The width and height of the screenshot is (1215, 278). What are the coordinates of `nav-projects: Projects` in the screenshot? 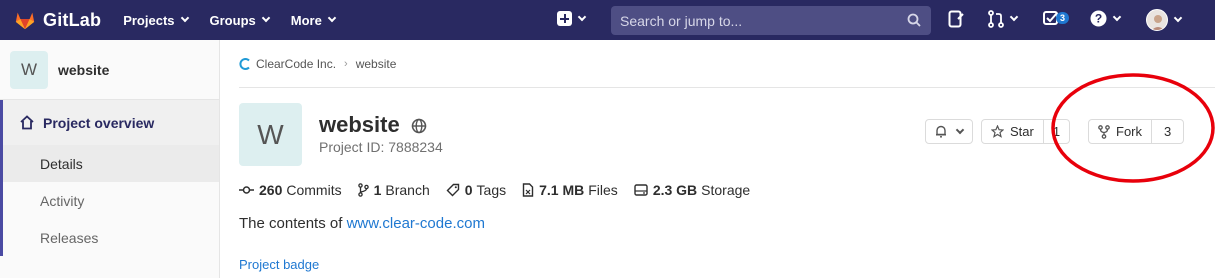 It's located at (156, 20).